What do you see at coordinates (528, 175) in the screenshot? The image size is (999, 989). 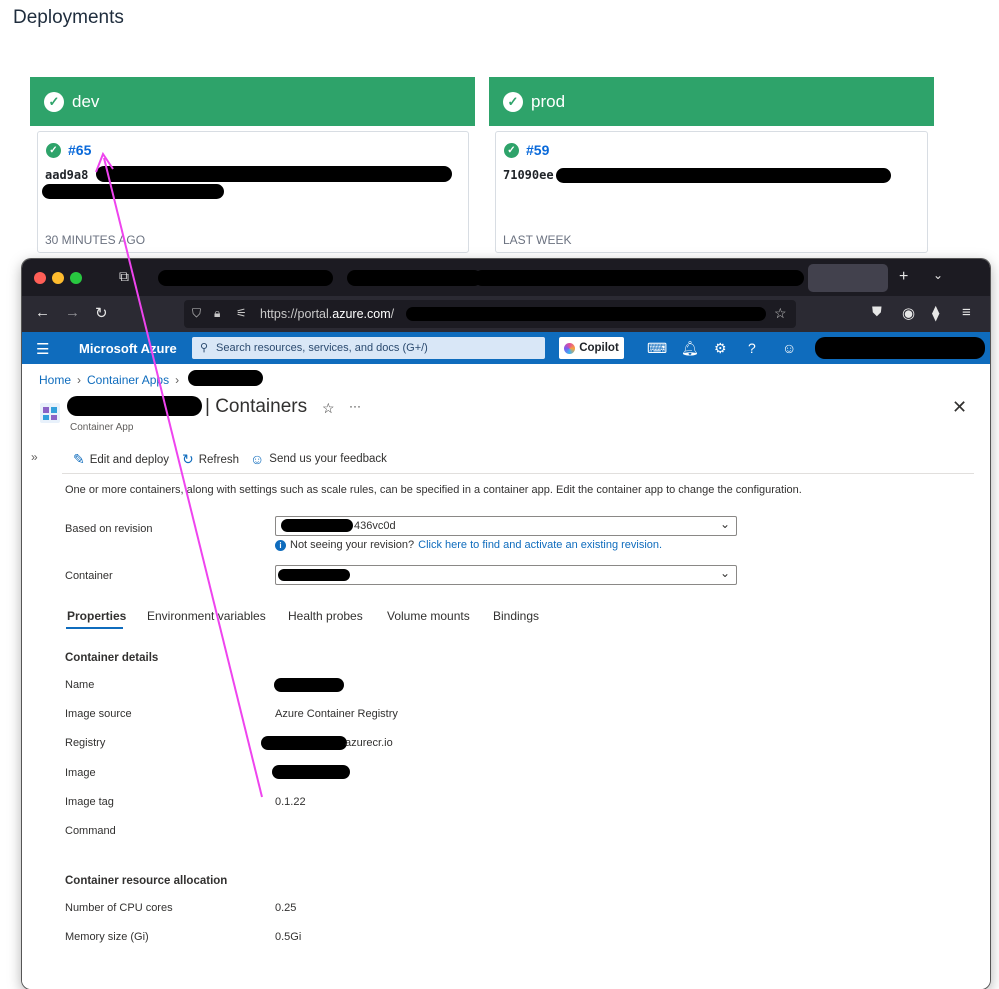 I see `commit-sha: 71090ee` at bounding box center [528, 175].